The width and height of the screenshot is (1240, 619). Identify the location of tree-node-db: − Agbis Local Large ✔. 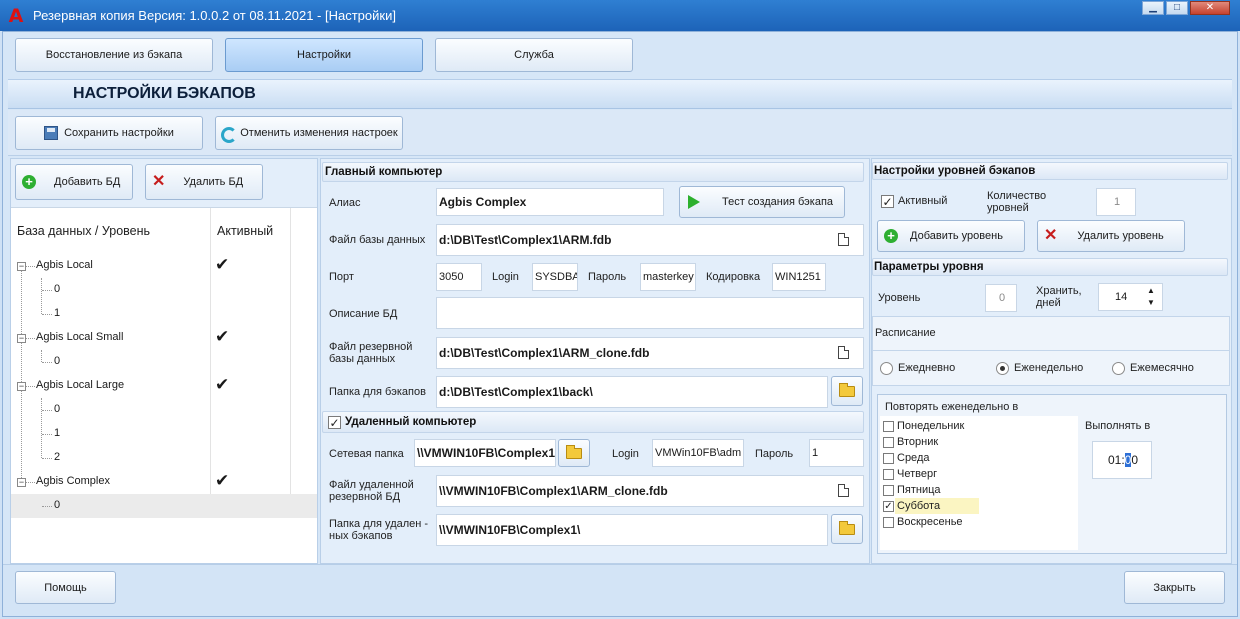
(164, 386).